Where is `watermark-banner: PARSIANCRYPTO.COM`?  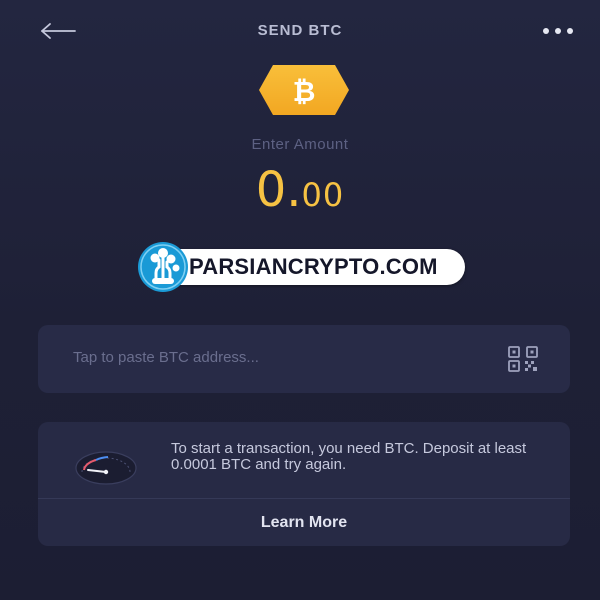
watermark-banner: PARSIANCRYPTO.COM is located at coordinates (302, 267).